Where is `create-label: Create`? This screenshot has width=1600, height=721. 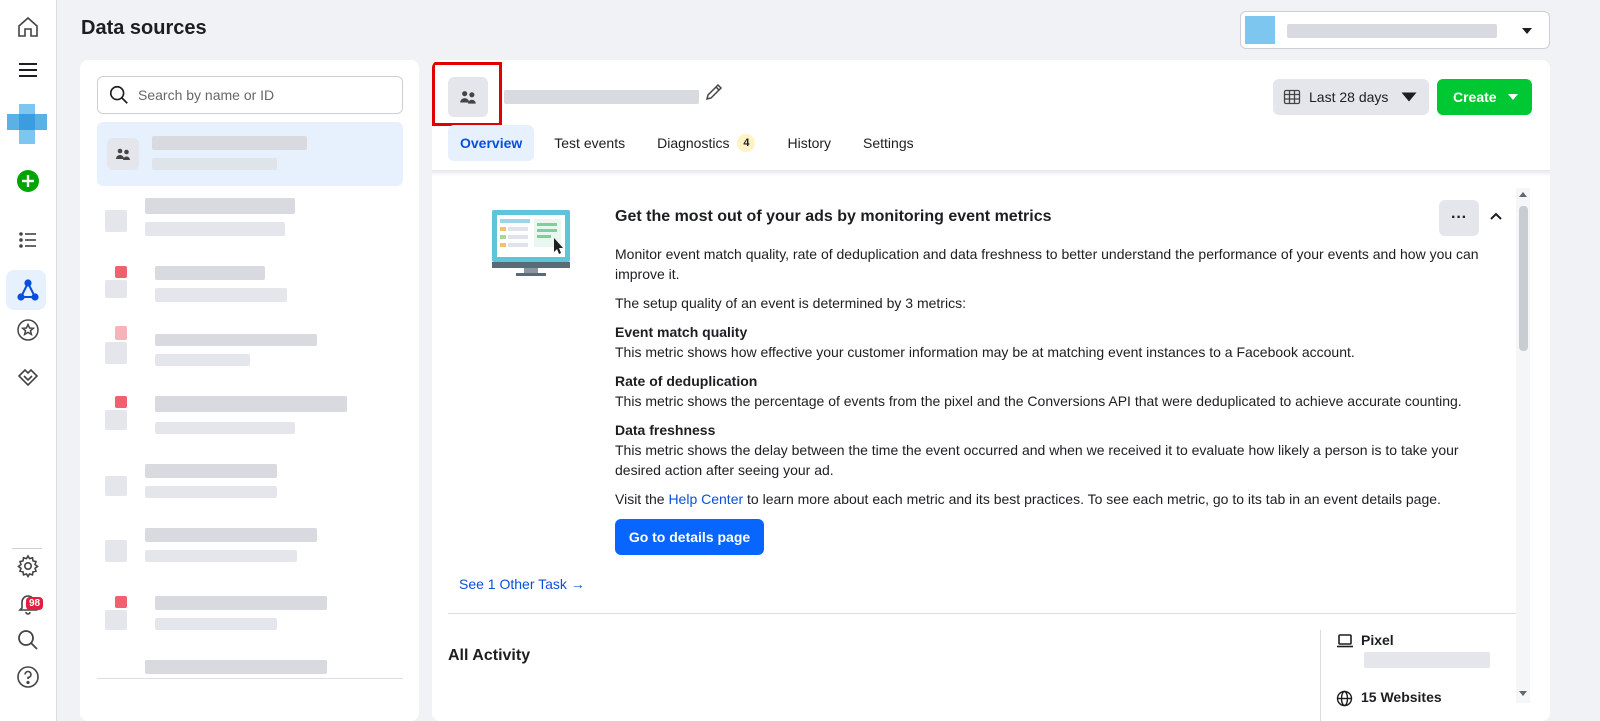 create-label: Create is located at coordinates (1475, 97).